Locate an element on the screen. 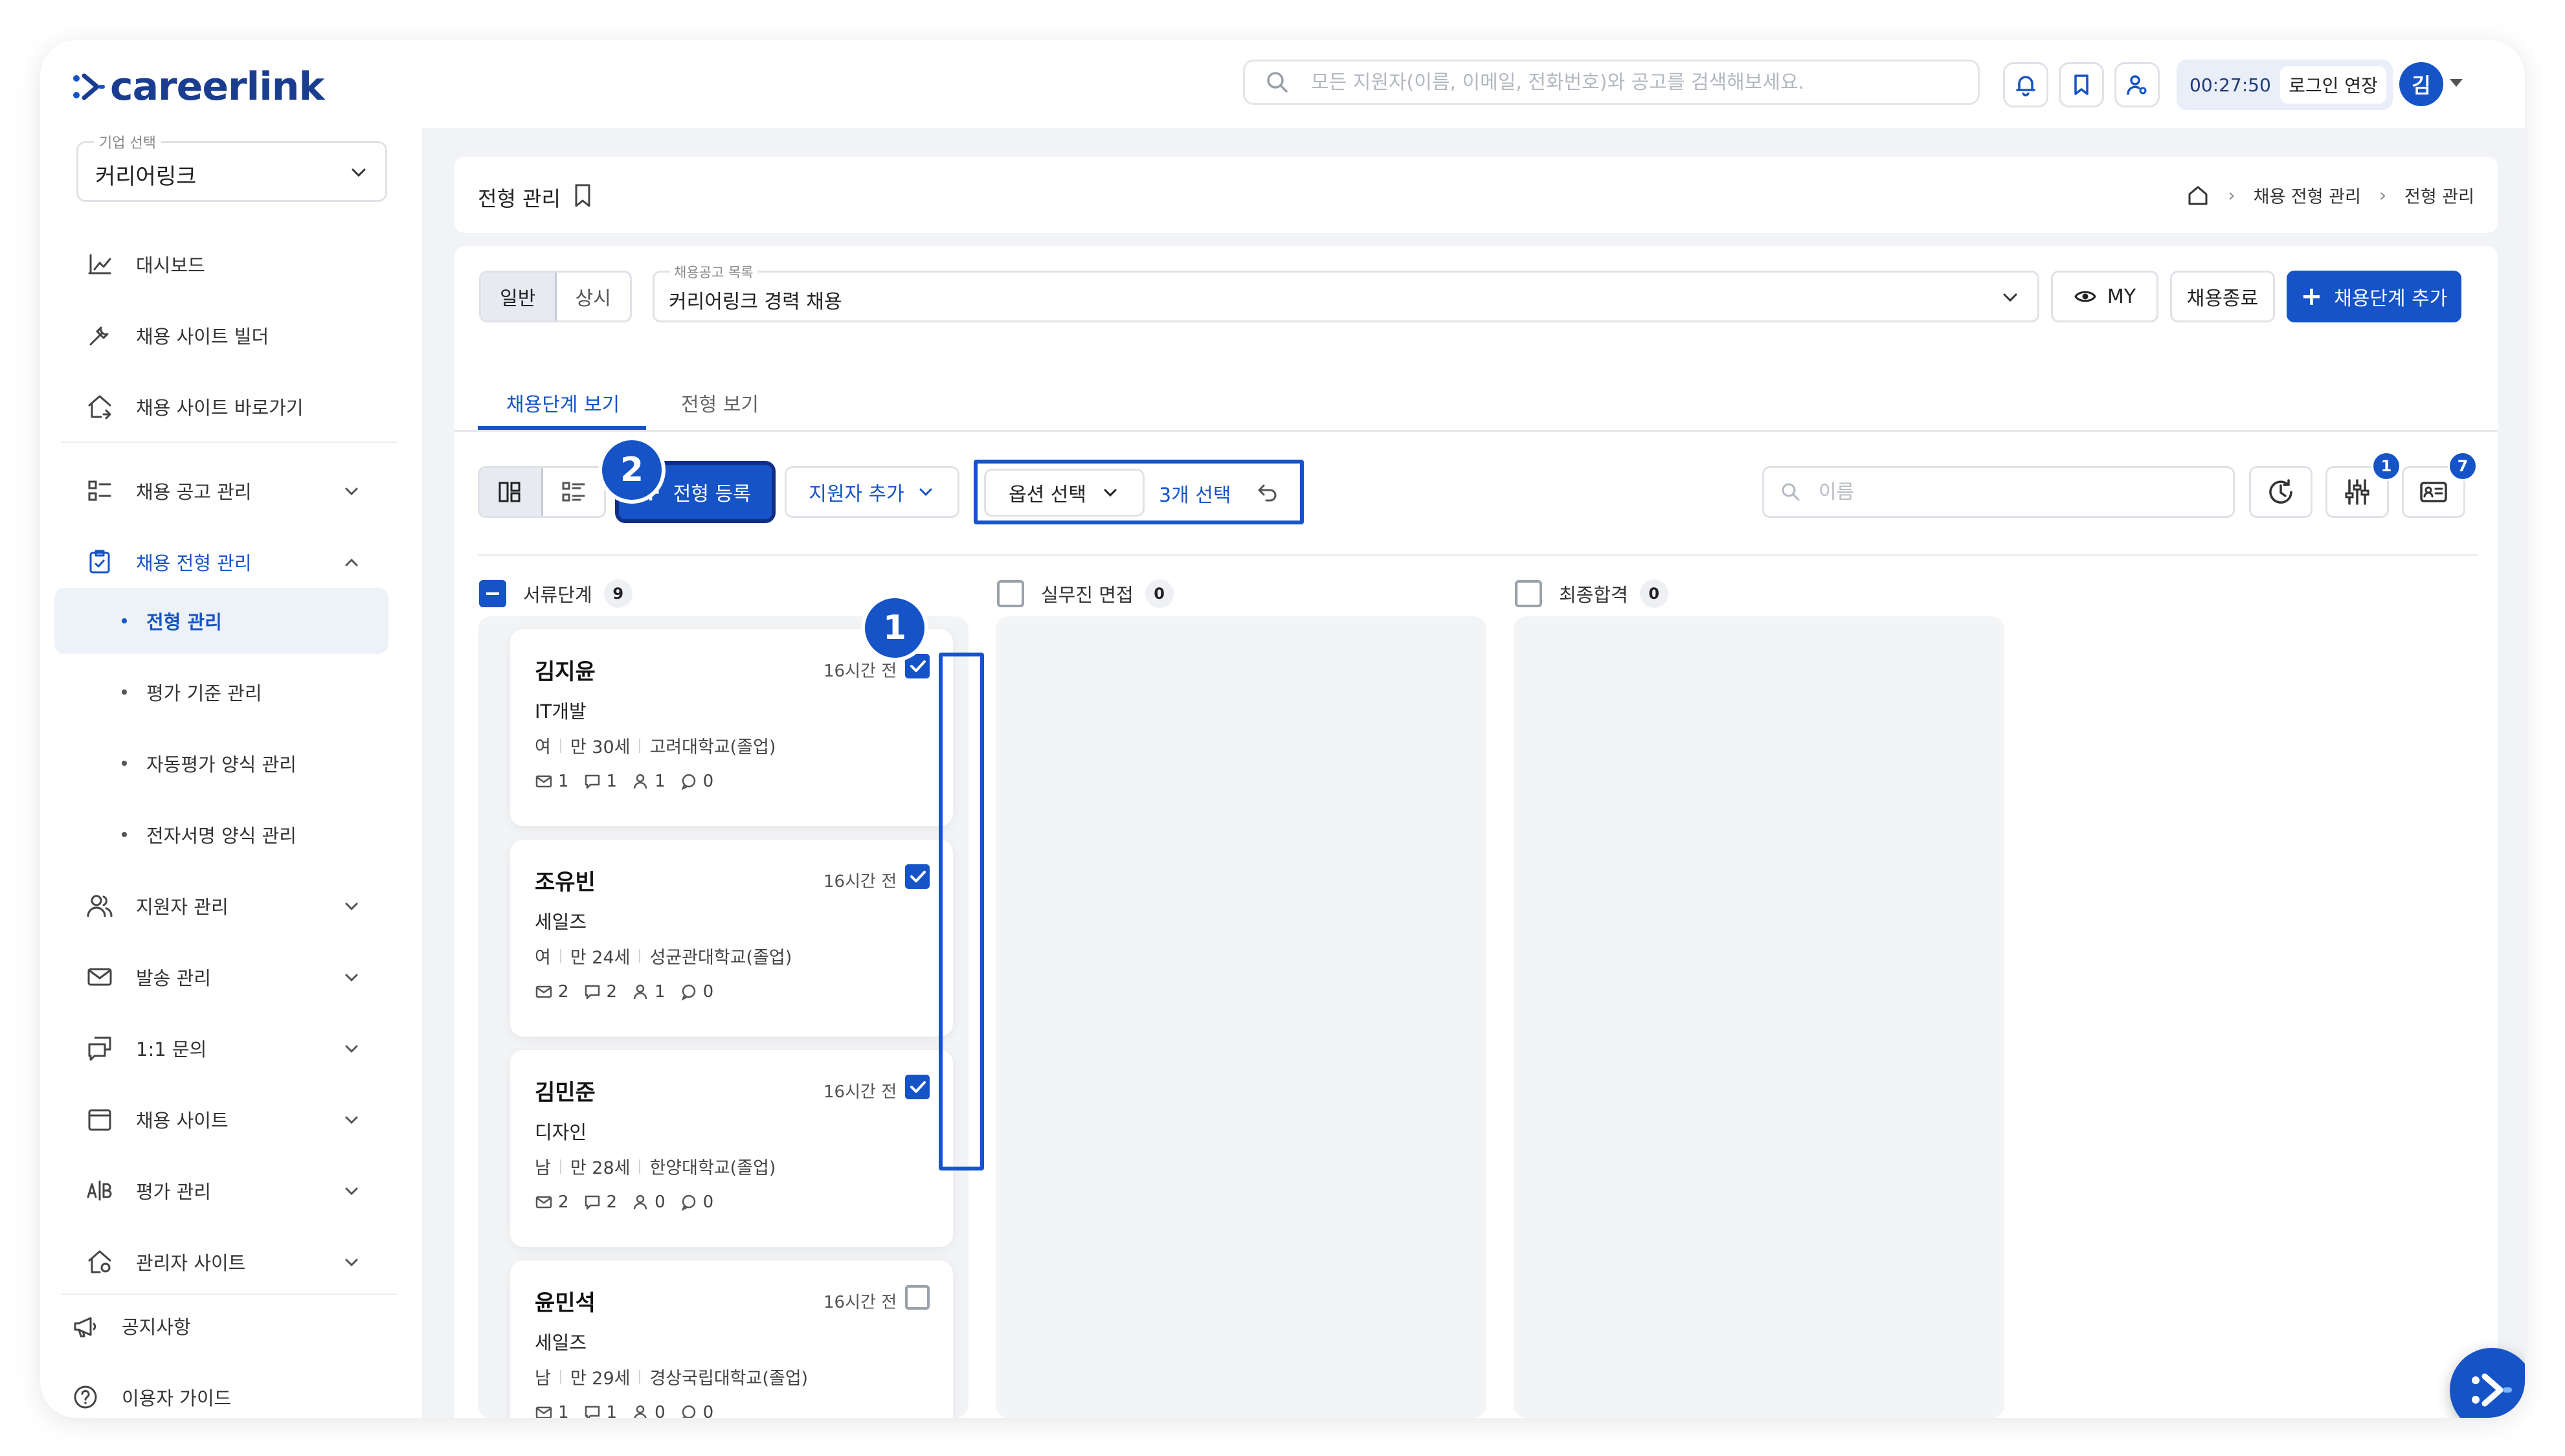 The height and width of the screenshot is (1456, 2565). sidebar-item-sending: 발송 관리 is located at coordinates (148, 977).